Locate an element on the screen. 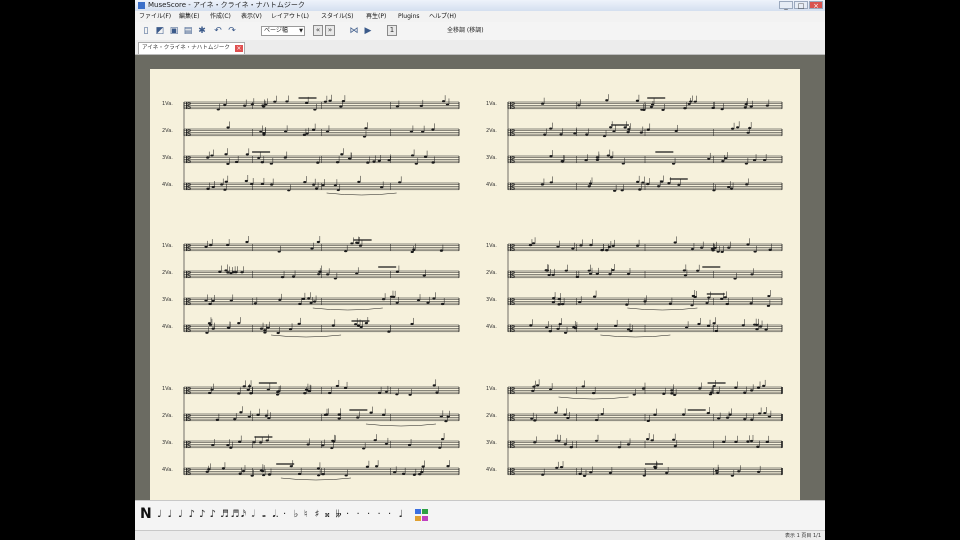 The image size is (960, 540). palette-item: ♯ is located at coordinates (317, 515).